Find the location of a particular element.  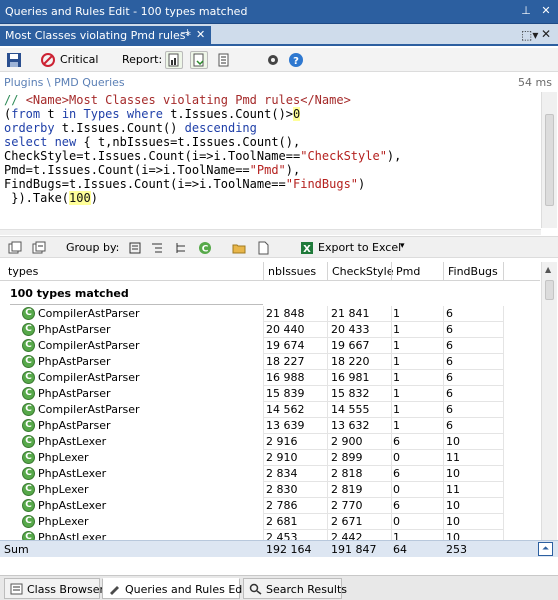

table-row: C PhpAstParser 15 839 15 832 1 6 is located at coordinates (270, 394).